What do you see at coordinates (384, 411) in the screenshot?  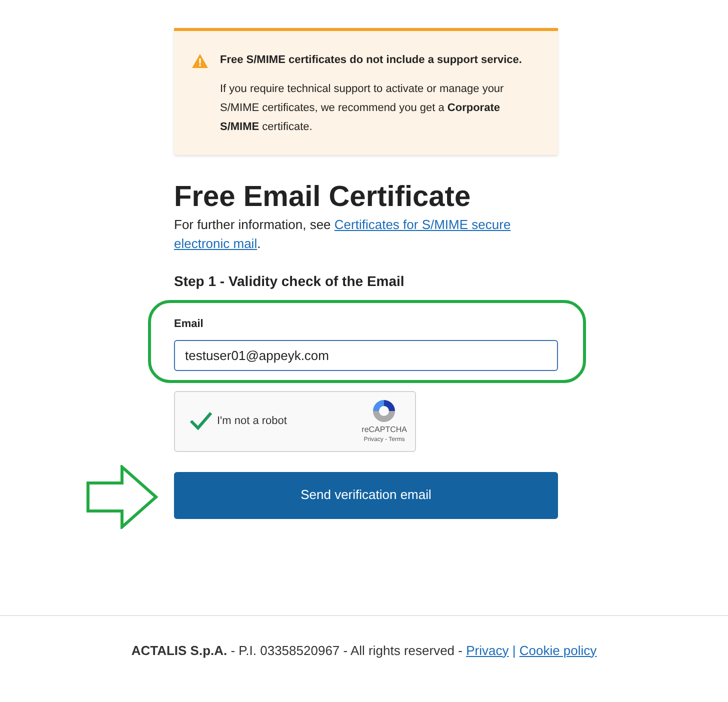 I see `recaptcha-logo-icon` at bounding box center [384, 411].